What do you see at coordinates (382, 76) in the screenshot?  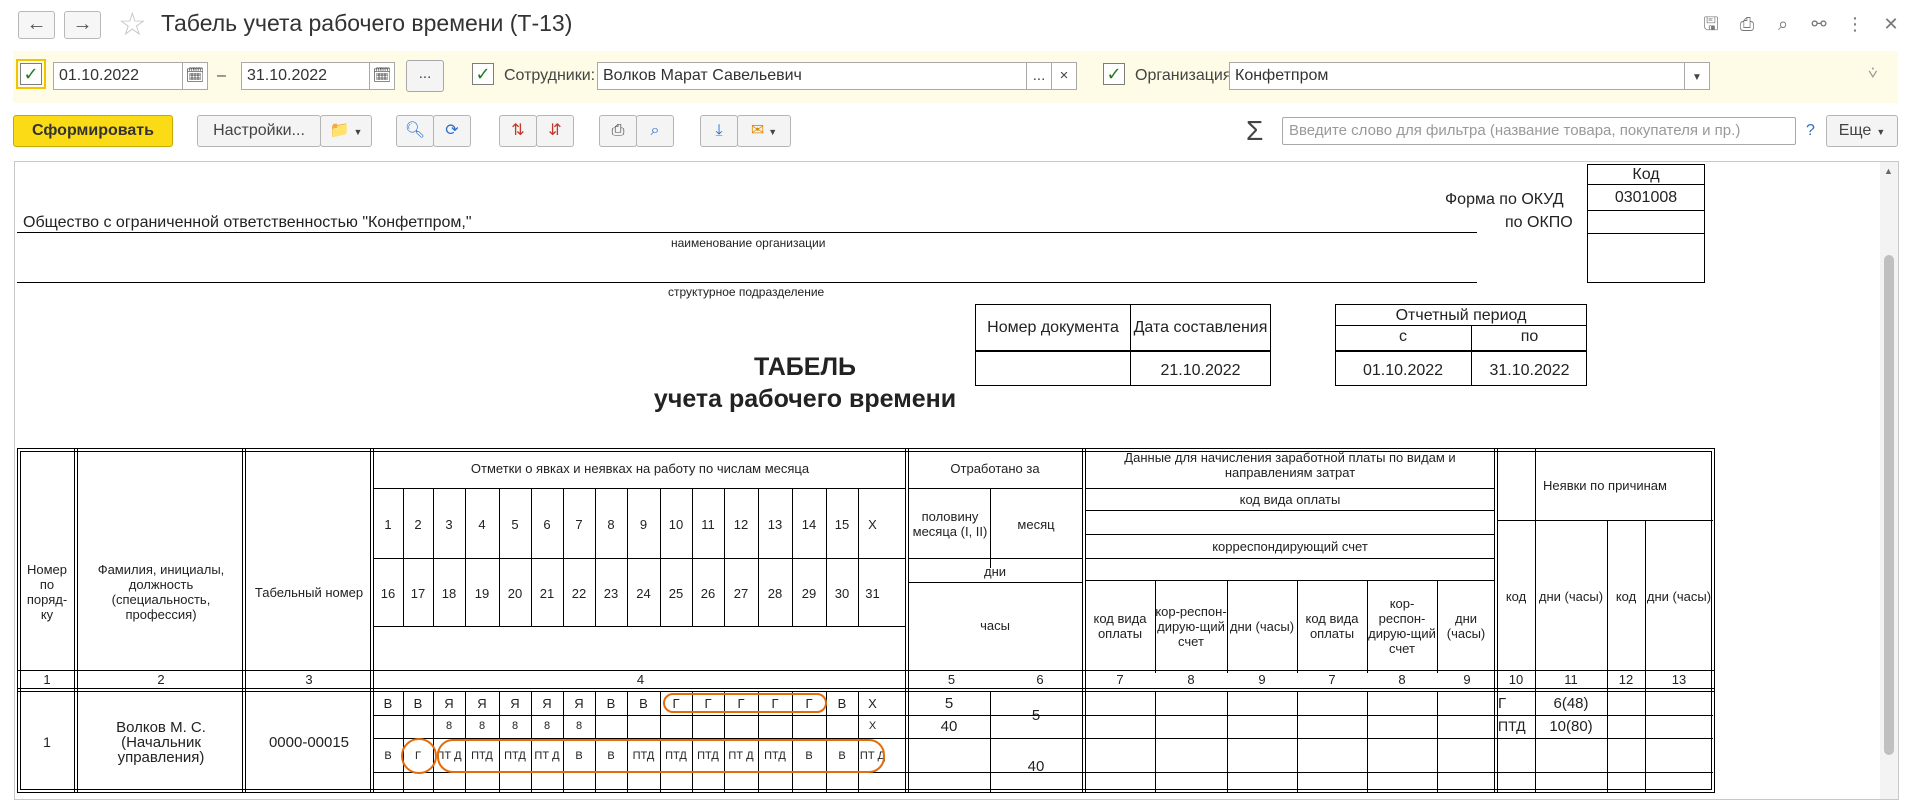 I see `calendar-to-button: 🗓` at bounding box center [382, 76].